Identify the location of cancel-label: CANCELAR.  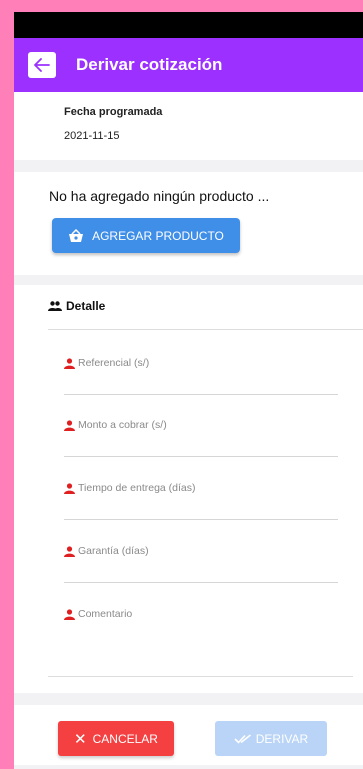
(125, 738).